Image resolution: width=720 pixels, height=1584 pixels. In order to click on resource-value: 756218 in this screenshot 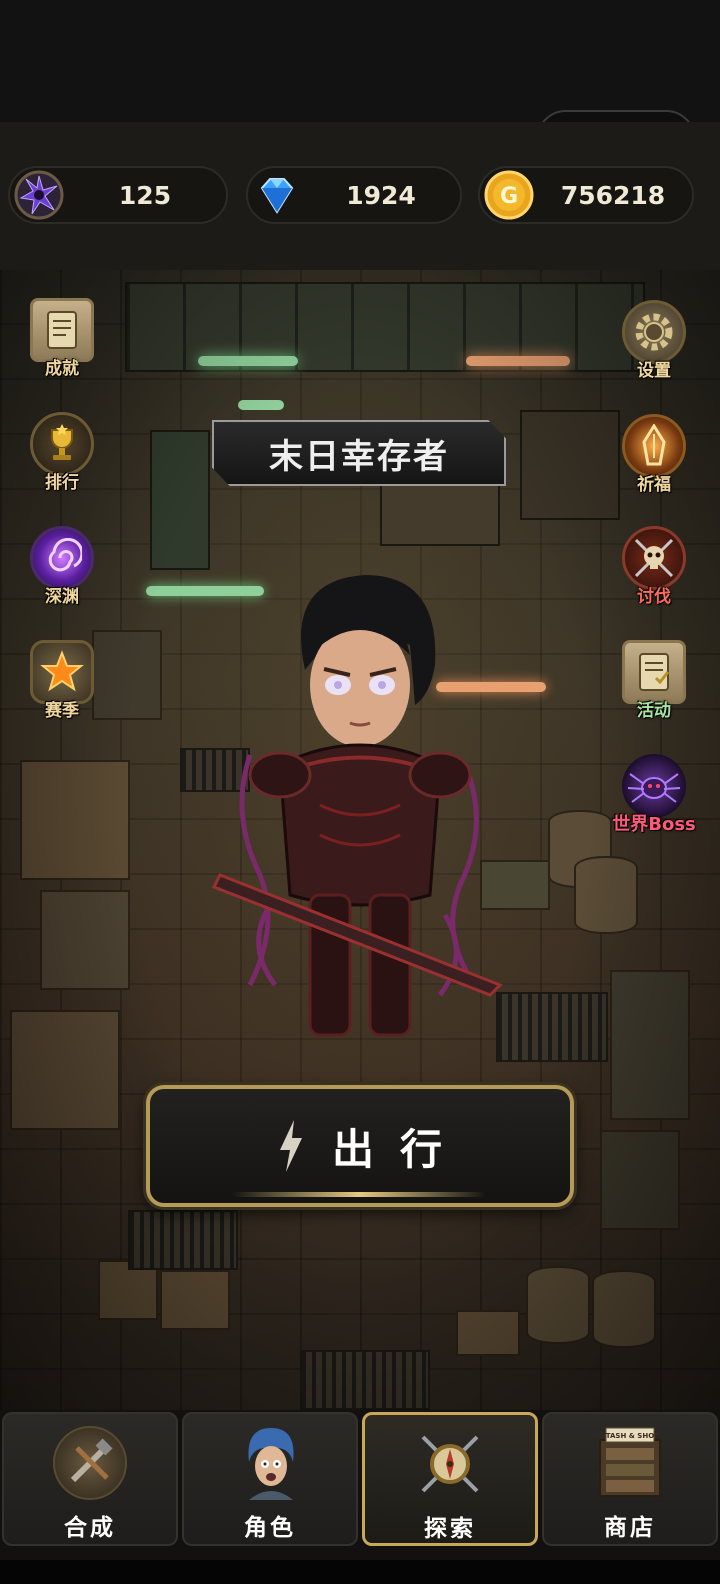, I will do `click(613, 195)`.